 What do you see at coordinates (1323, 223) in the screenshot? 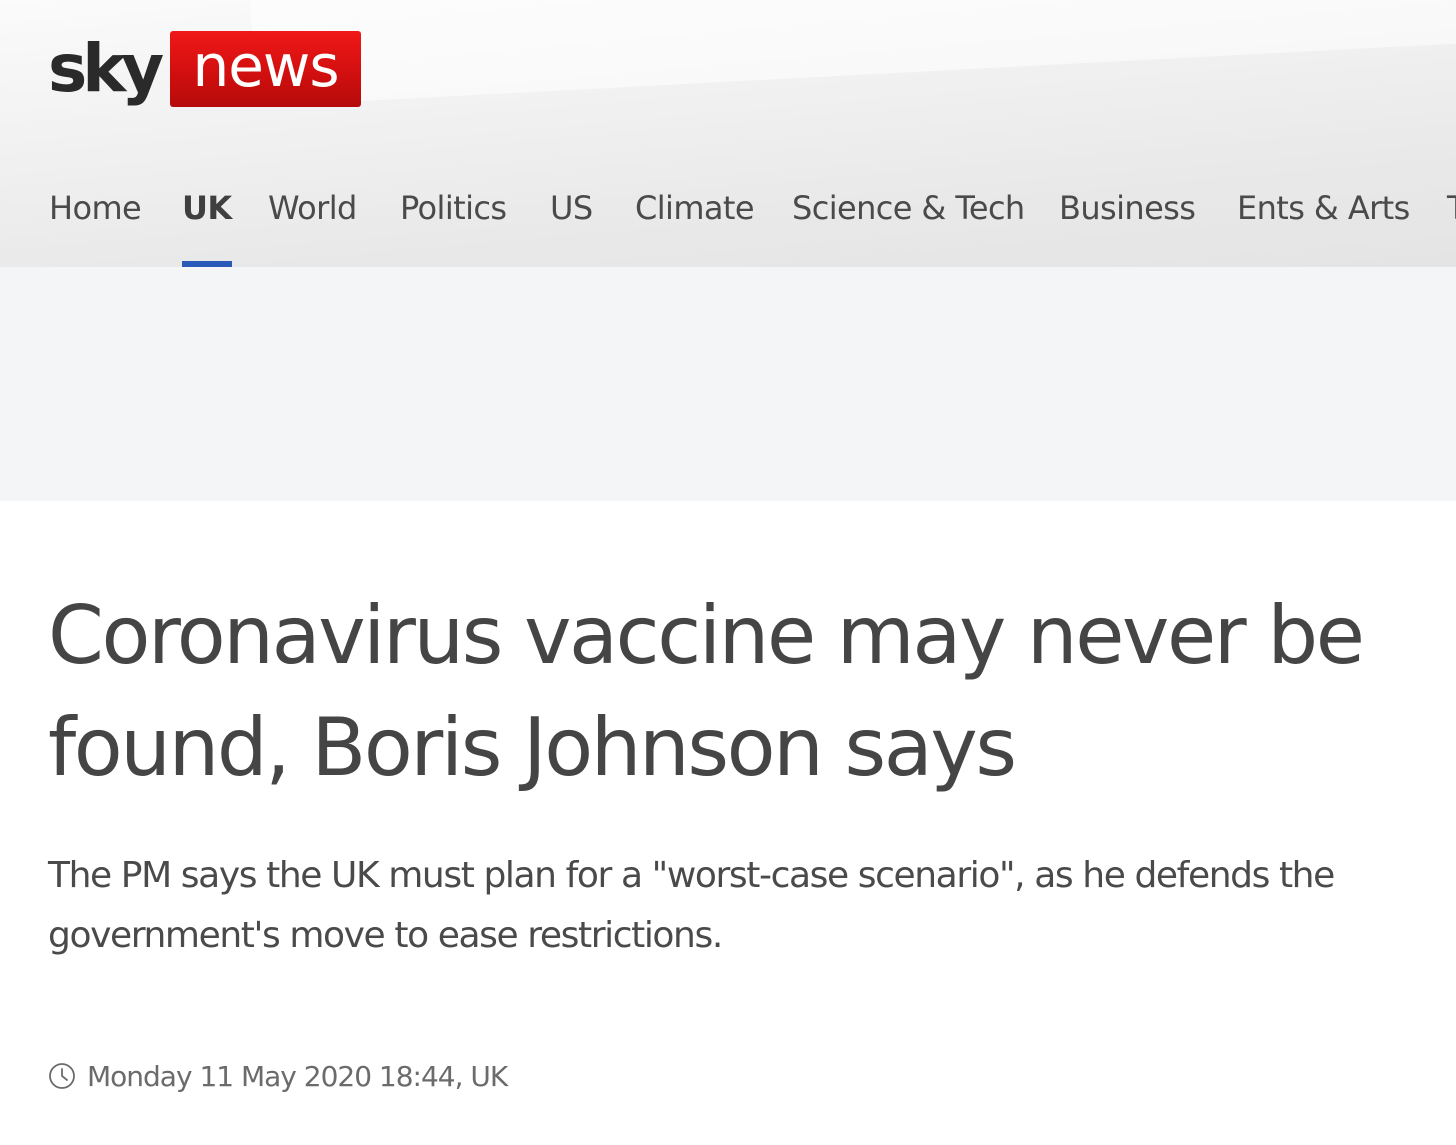
I see `nav-item-ents-arts: Ents & Arts` at bounding box center [1323, 223].